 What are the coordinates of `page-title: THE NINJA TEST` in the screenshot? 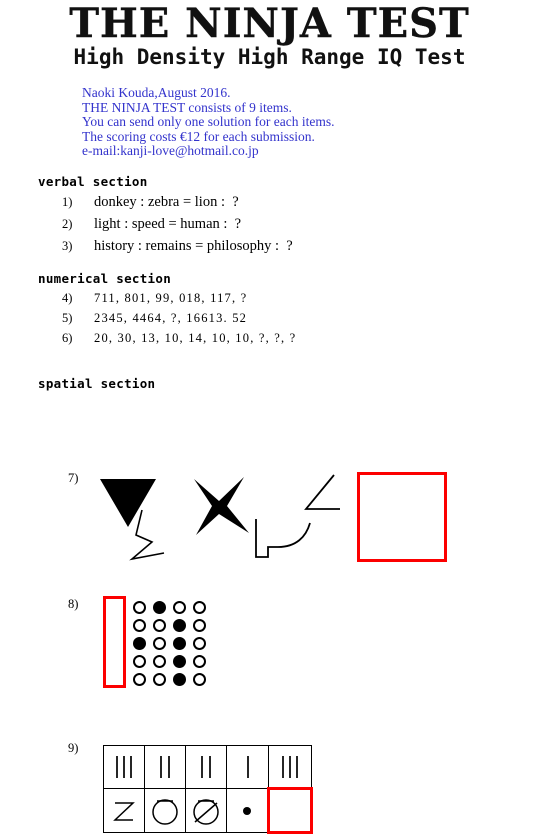 It's located at (269, 23).